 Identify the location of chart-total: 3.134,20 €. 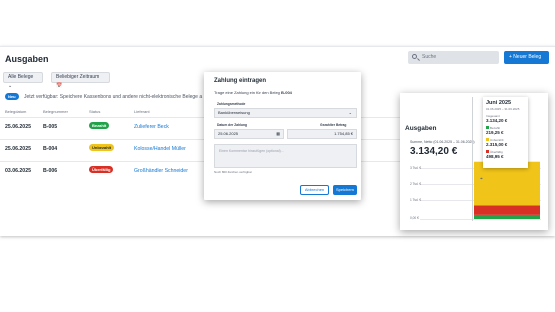
(434, 151).